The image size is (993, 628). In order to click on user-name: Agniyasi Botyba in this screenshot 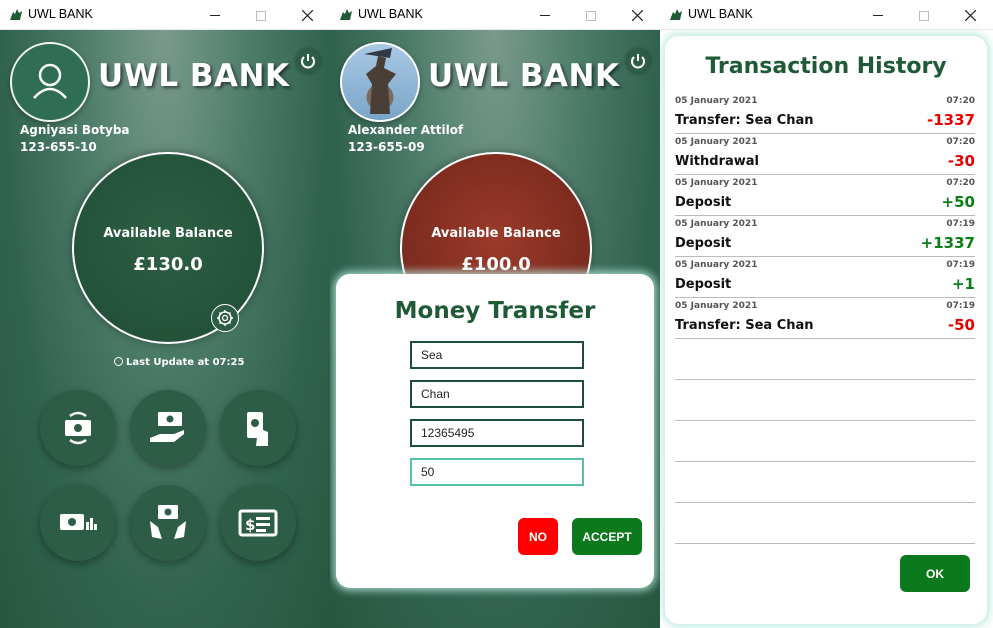, I will do `click(75, 130)`.